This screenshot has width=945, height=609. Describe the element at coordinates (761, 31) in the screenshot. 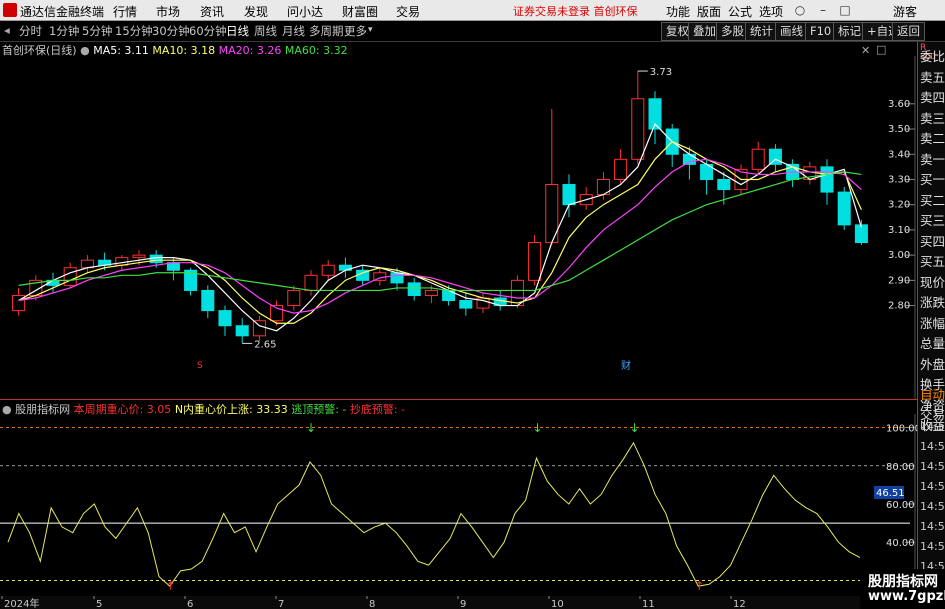

I see `tongji-button: 统计` at that location.